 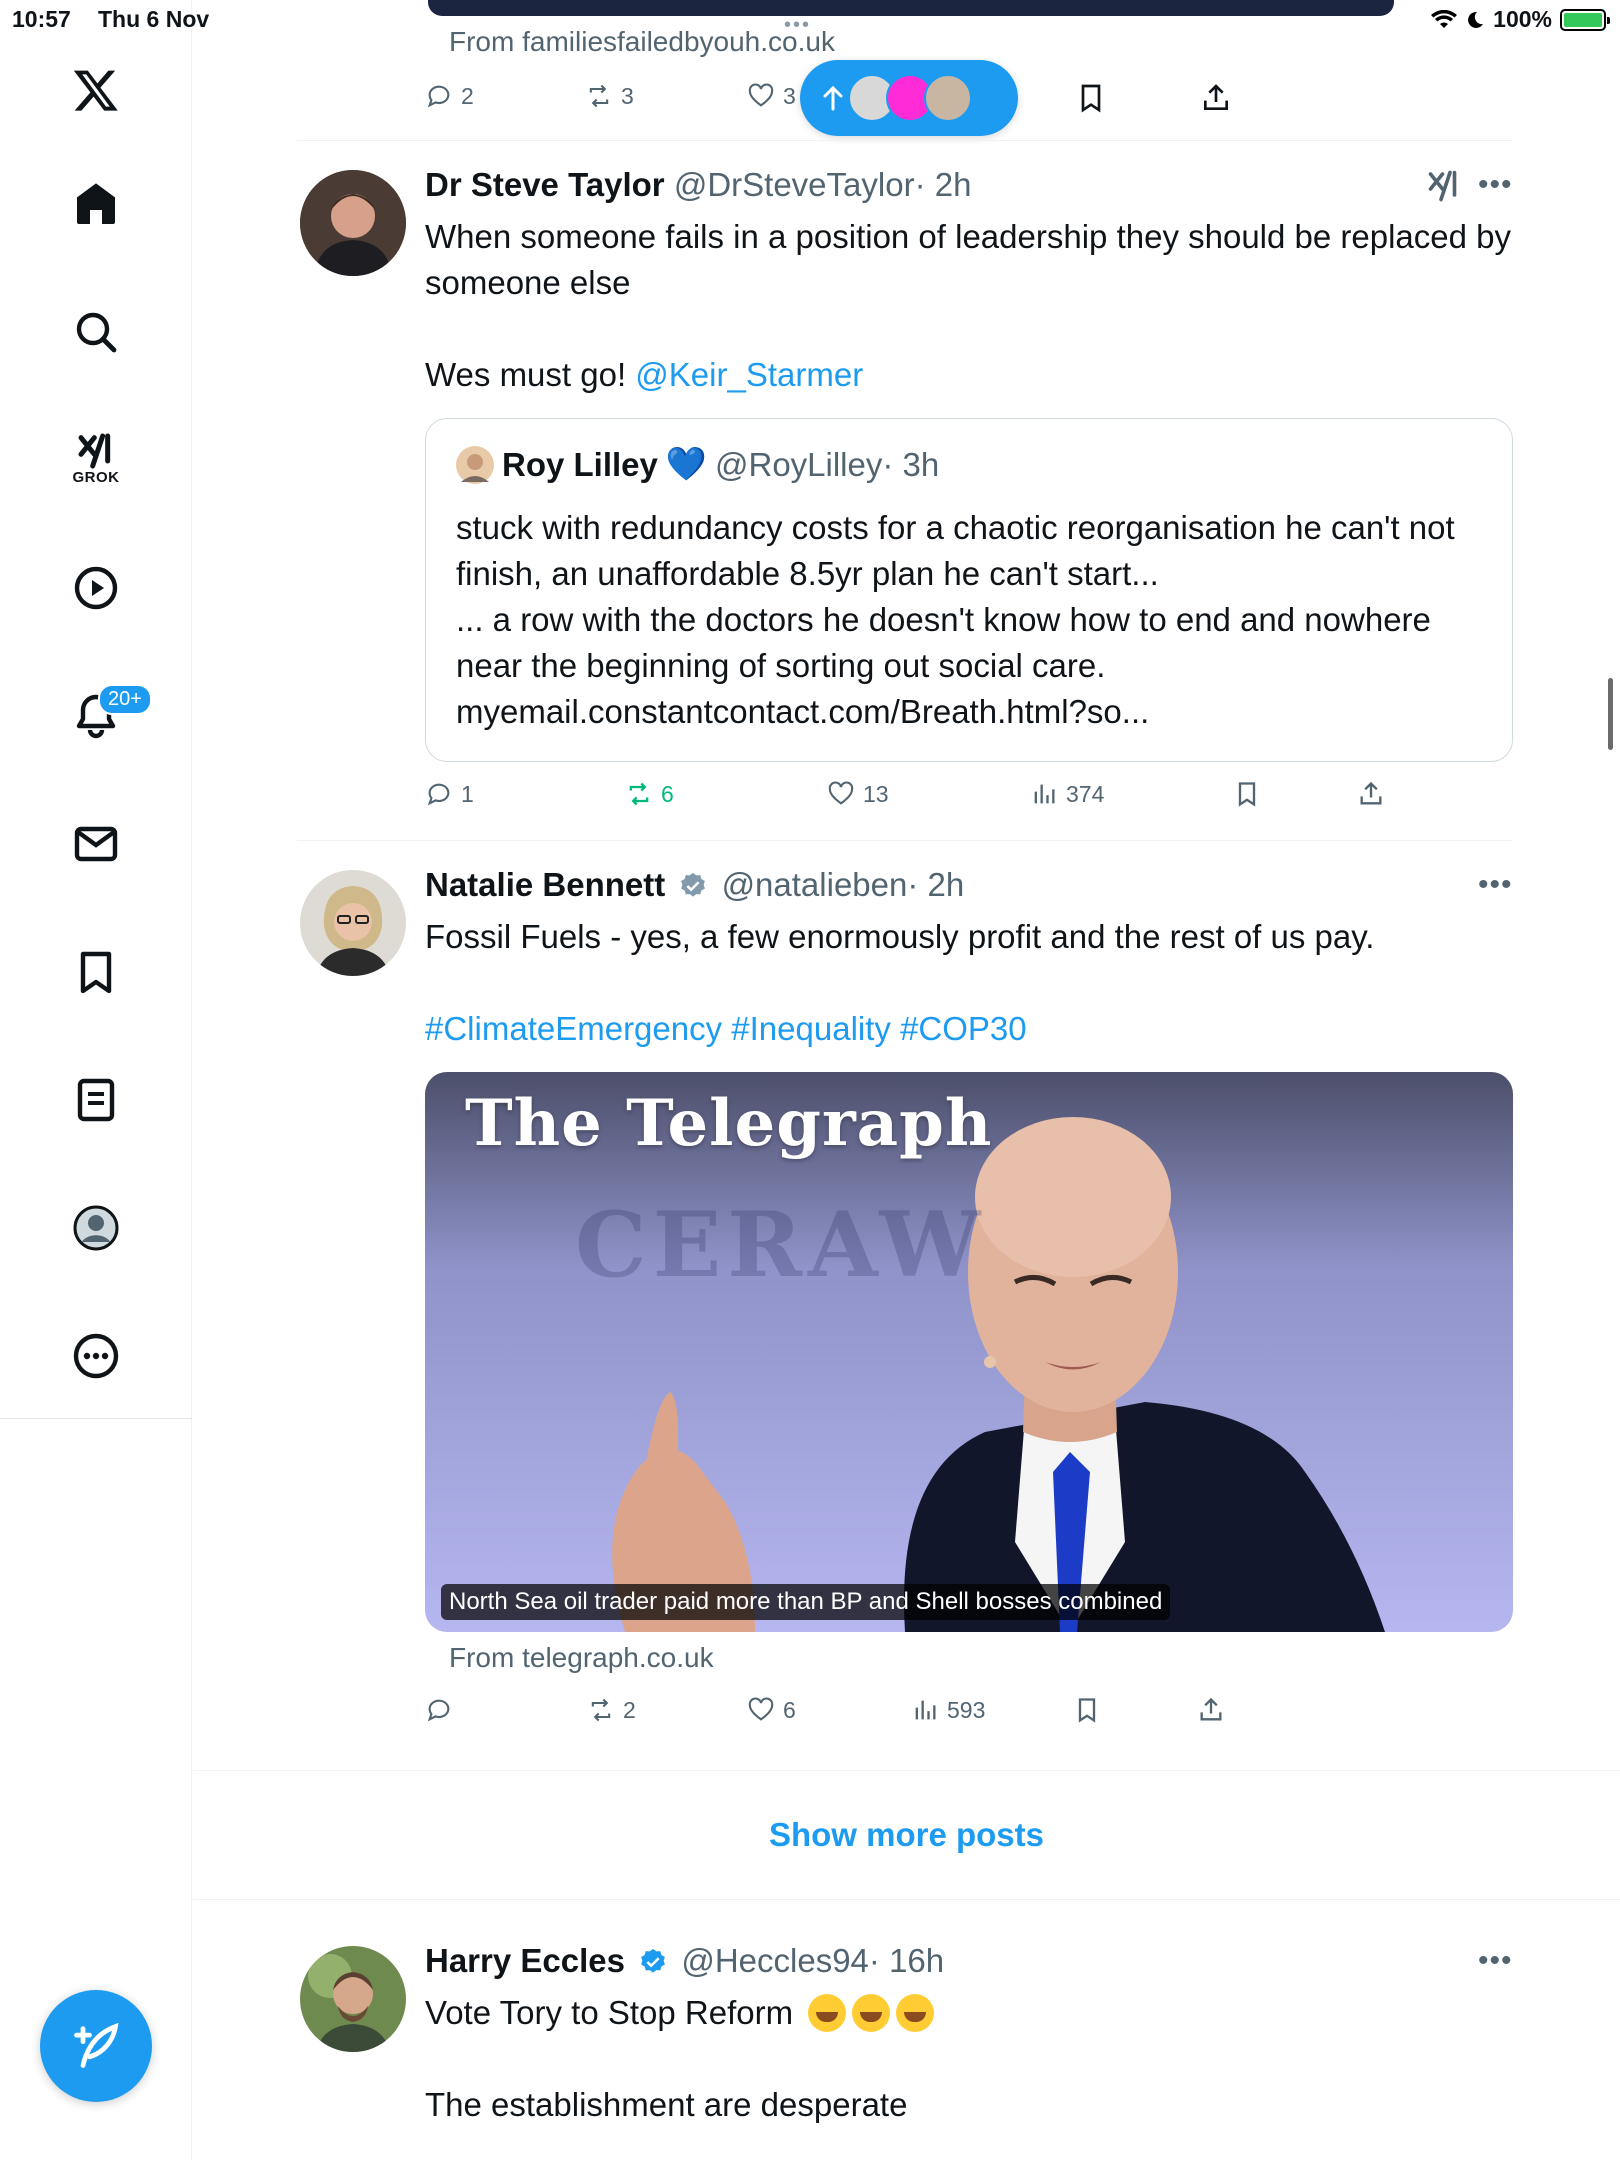 What do you see at coordinates (906, 1960) in the screenshot?
I see `tweet-time: · 16h` at bounding box center [906, 1960].